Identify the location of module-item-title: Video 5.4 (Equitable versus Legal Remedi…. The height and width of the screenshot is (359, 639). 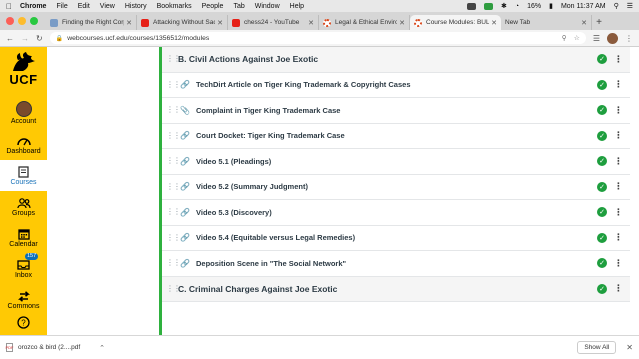
(275, 237).